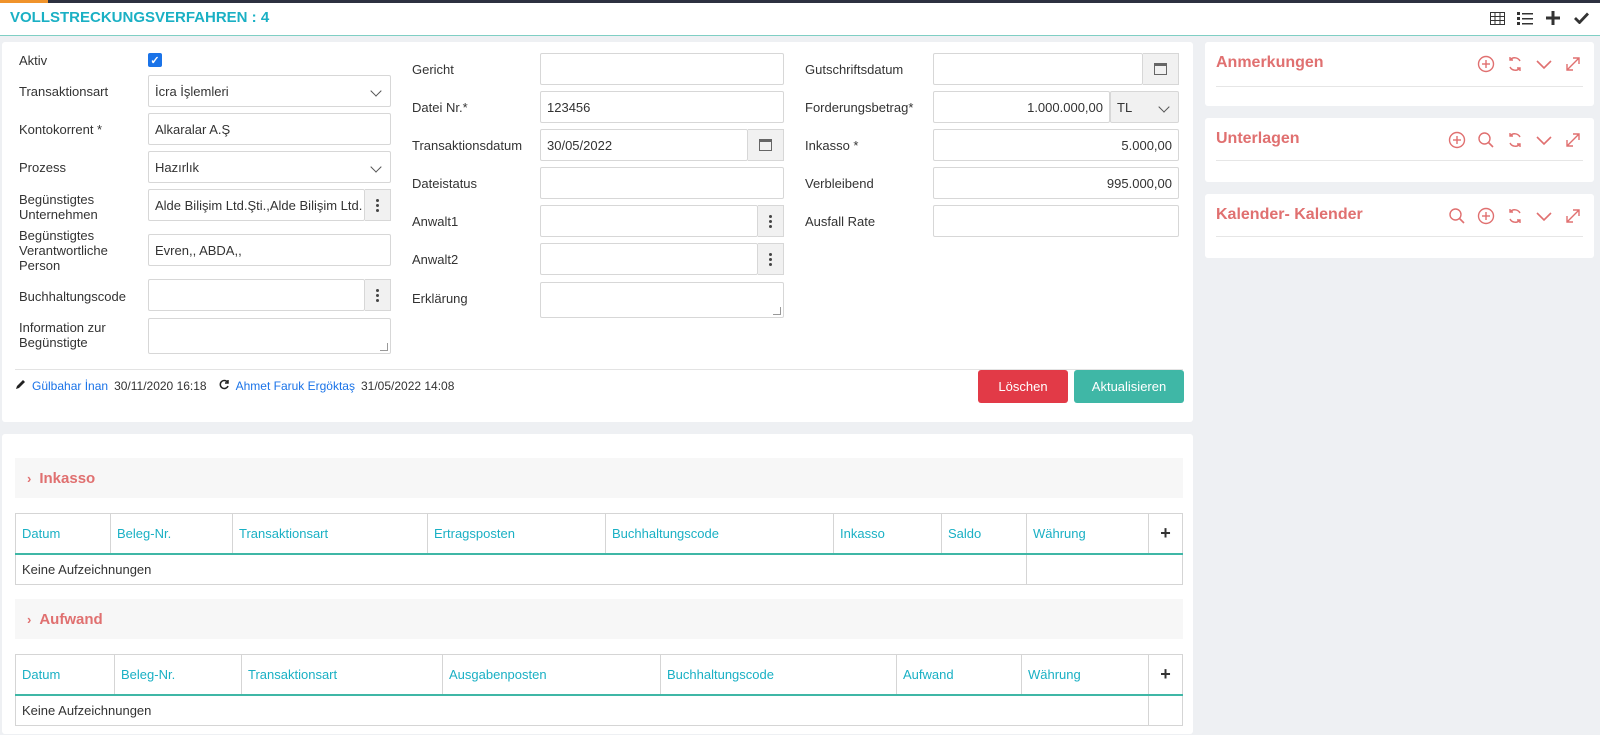  Describe the element at coordinates (662, 300) in the screenshot. I see `erklaerung-textarea` at that location.